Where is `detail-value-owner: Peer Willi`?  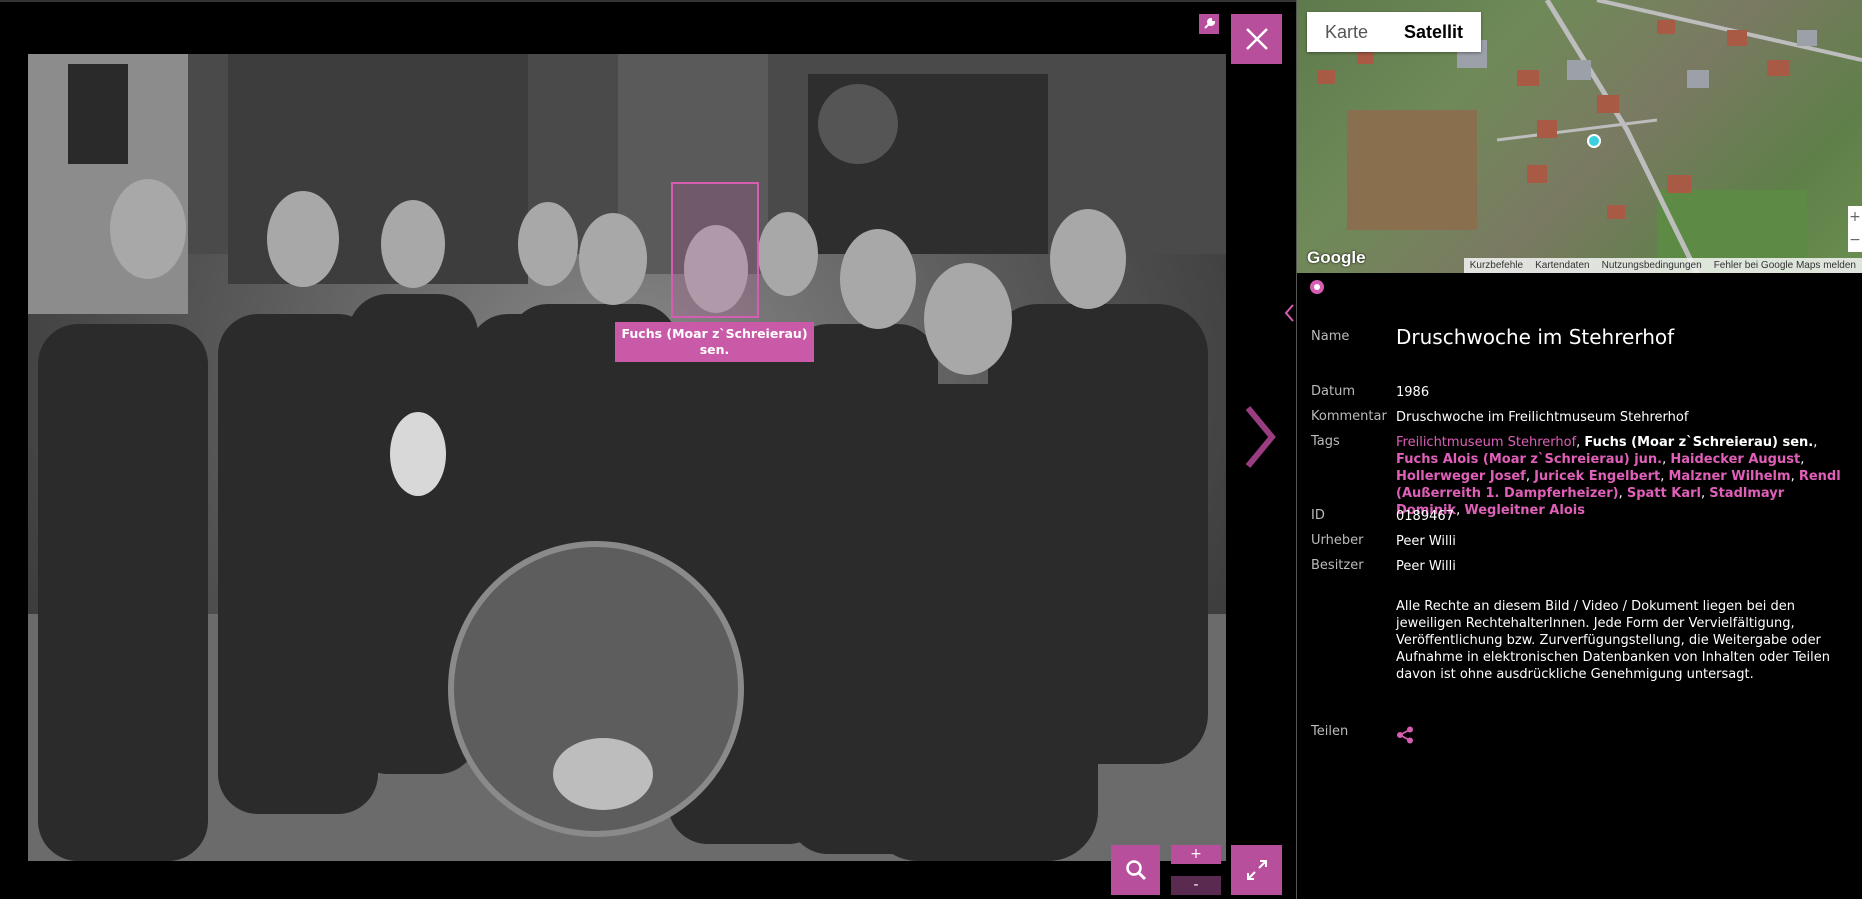 detail-value-owner: Peer Willi is located at coordinates (1426, 566).